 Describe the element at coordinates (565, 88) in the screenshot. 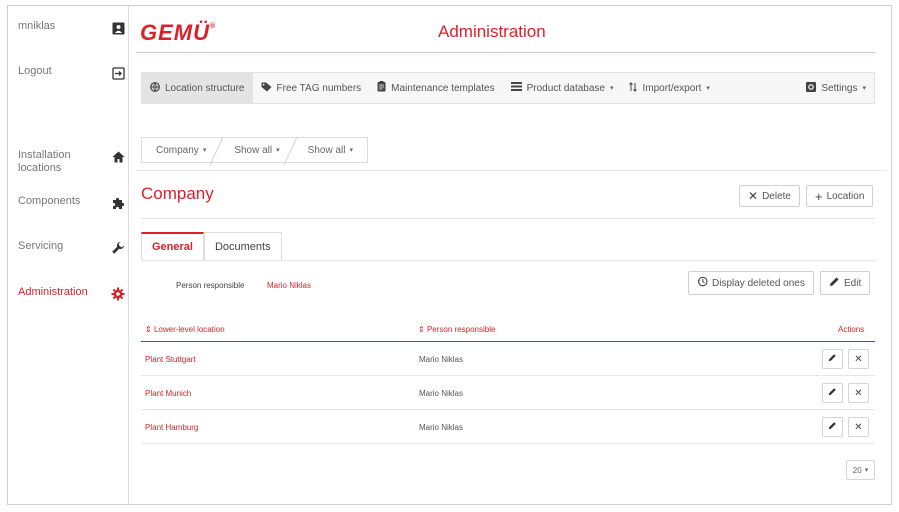

I see `nav-label: Product database` at that location.